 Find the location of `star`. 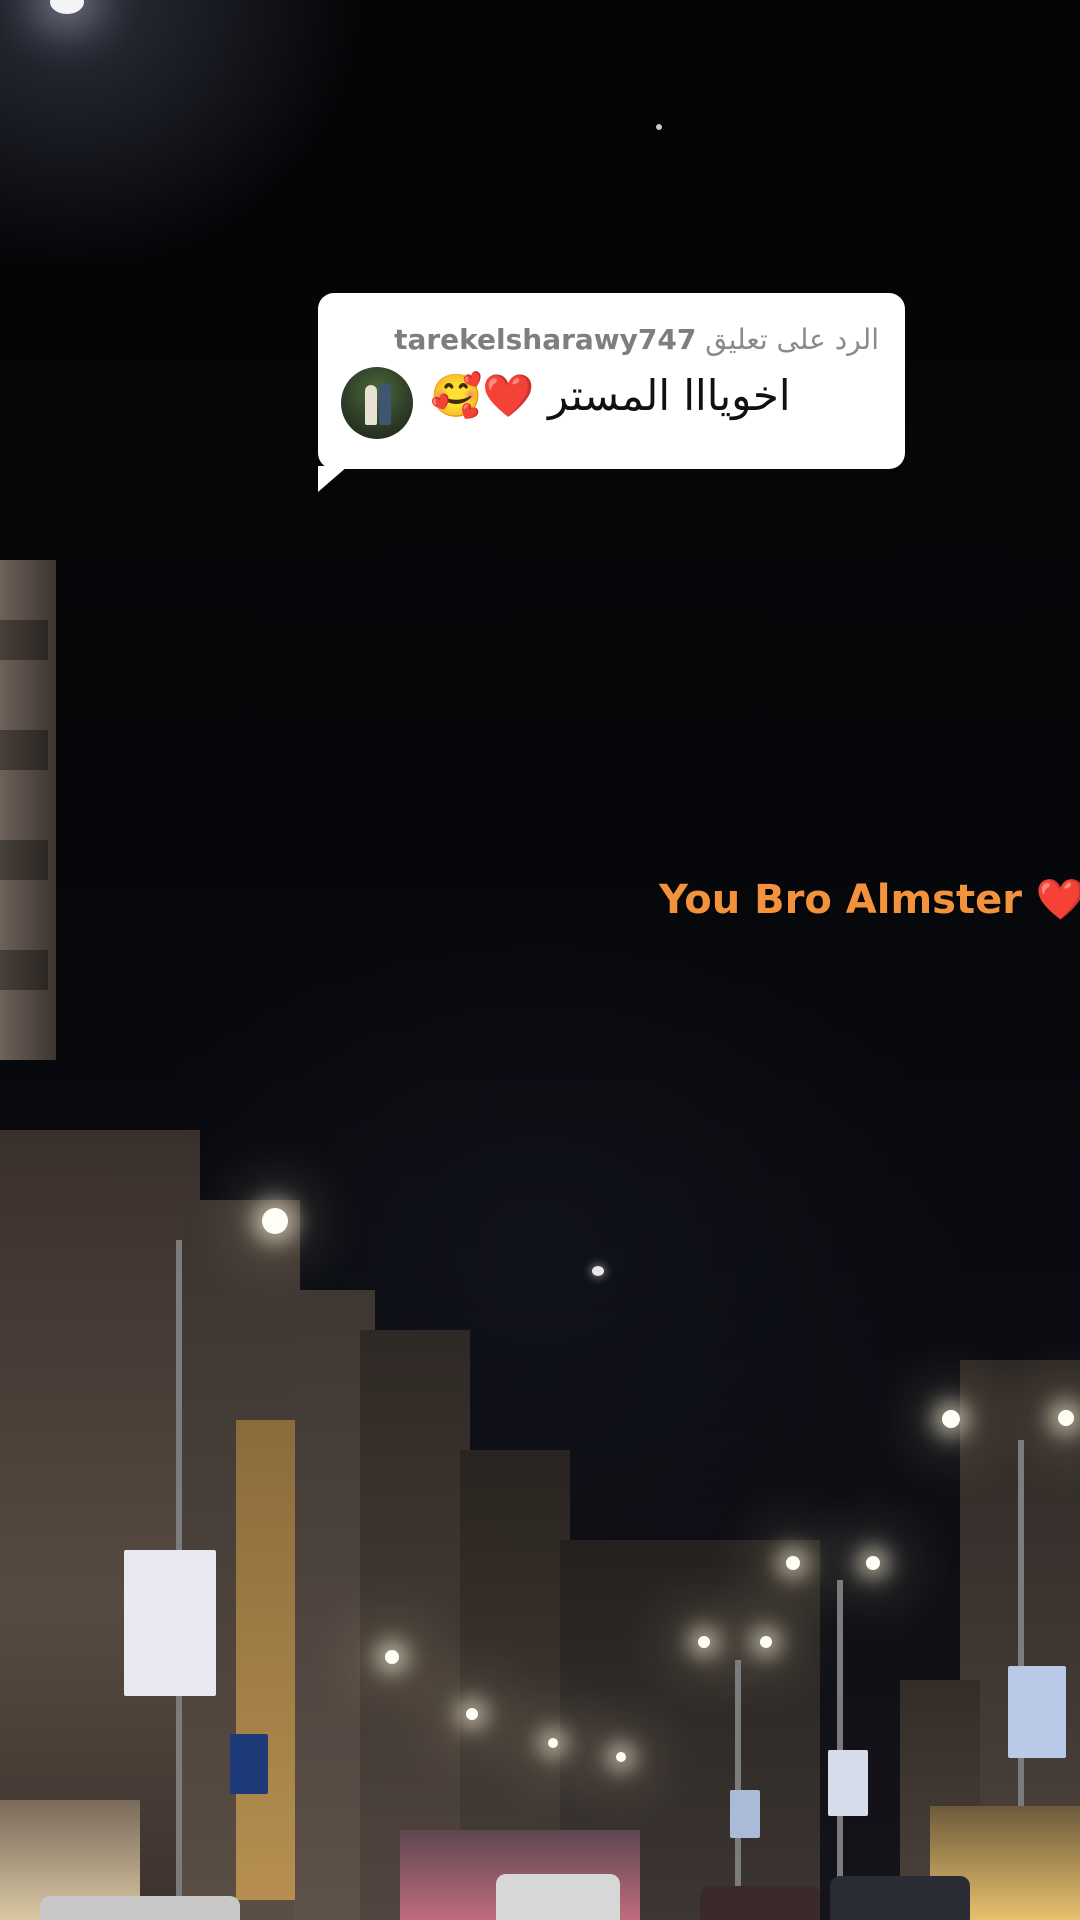

star is located at coordinates (659, 127).